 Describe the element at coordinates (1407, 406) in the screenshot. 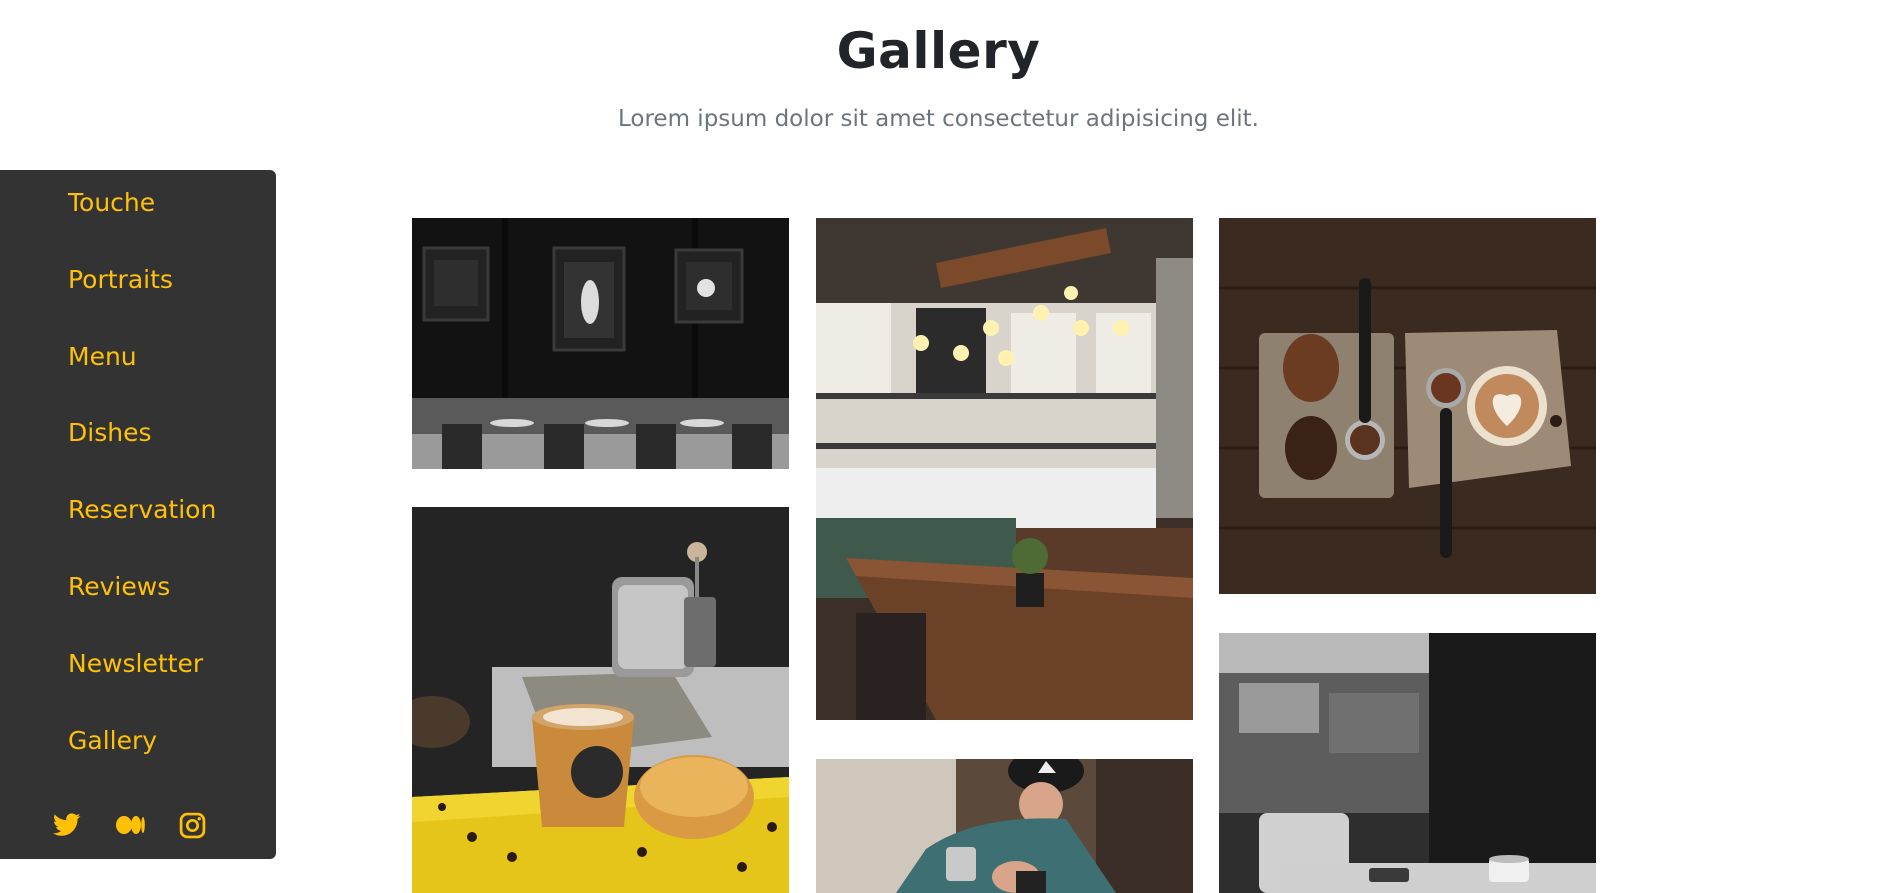

I see `gallery-photo-coffee-board` at that location.